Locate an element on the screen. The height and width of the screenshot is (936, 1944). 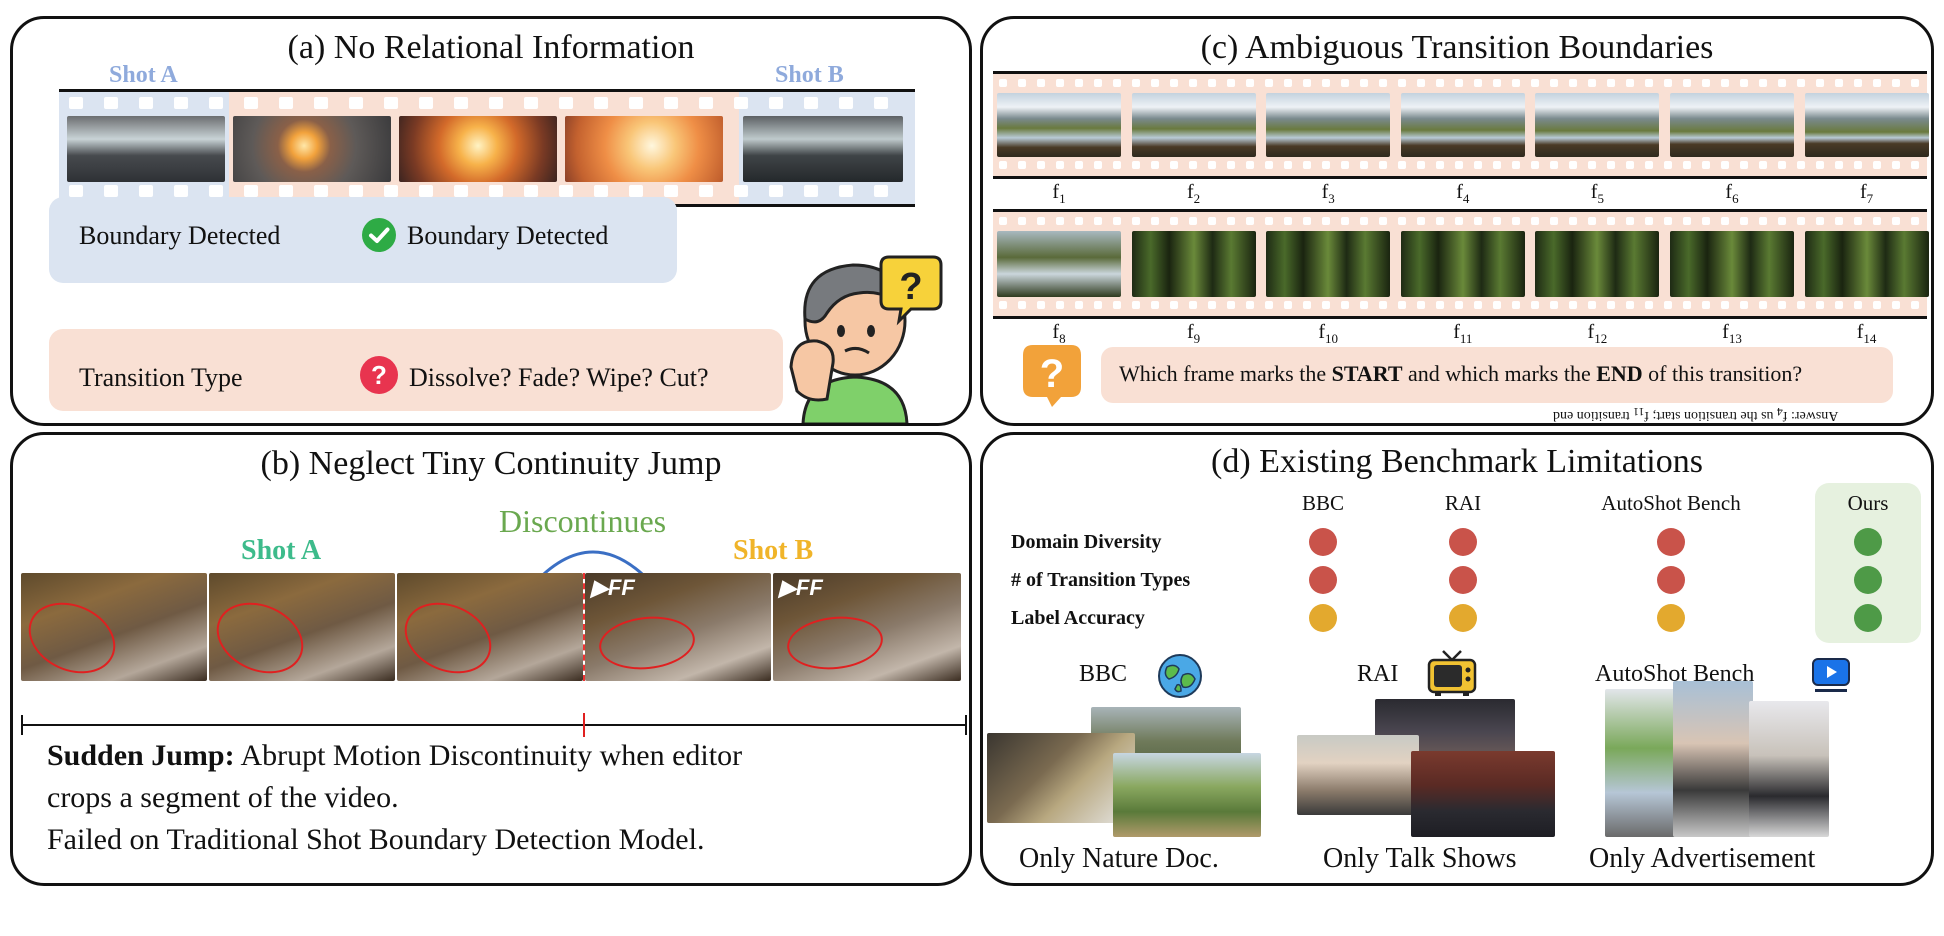
frame-label: f1 is located at coordinates (1059, 193).